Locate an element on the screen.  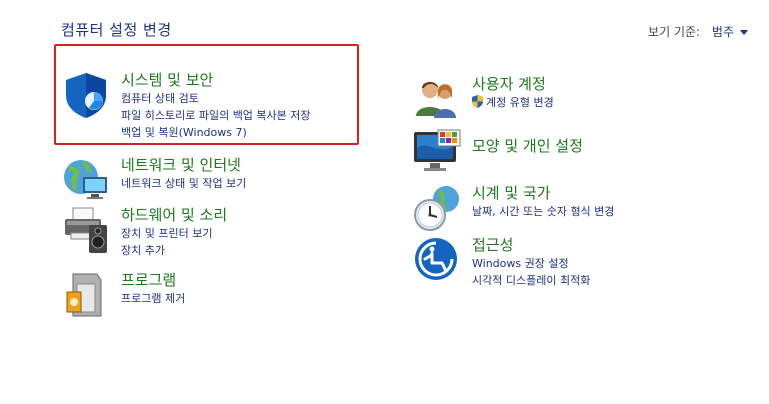
network-status-link: 네트워크 상태 및 작업 보기 is located at coordinates (183, 183).